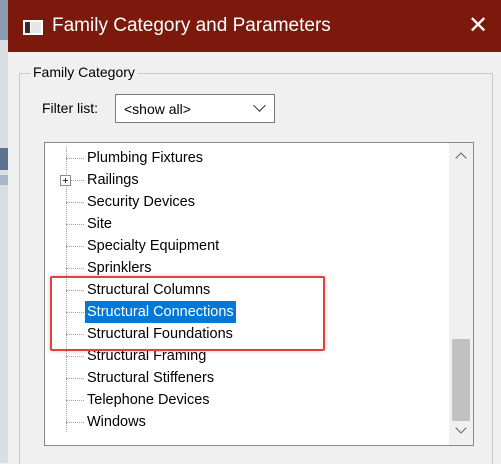 The height and width of the screenshot is (464, 501). Describe the element at coordinates (243, 246) in the screenshot. I see `tree-item: Specialty Equipment` at that location.